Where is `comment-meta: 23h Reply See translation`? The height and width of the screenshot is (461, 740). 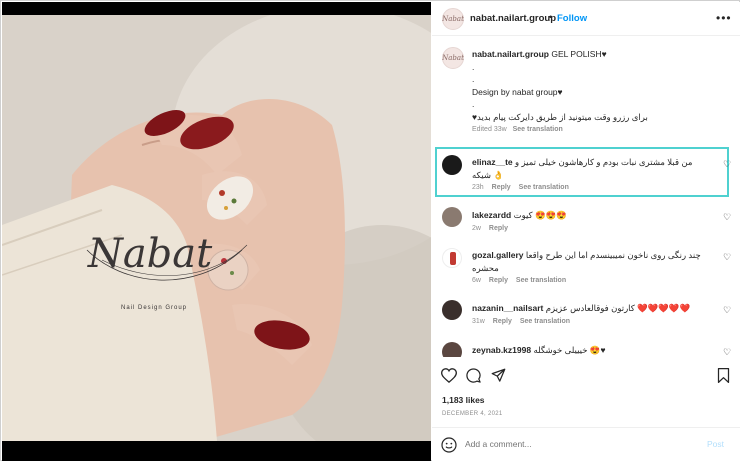 comment-meta: 23h Reply See translation is located at coordinates (592, 187).